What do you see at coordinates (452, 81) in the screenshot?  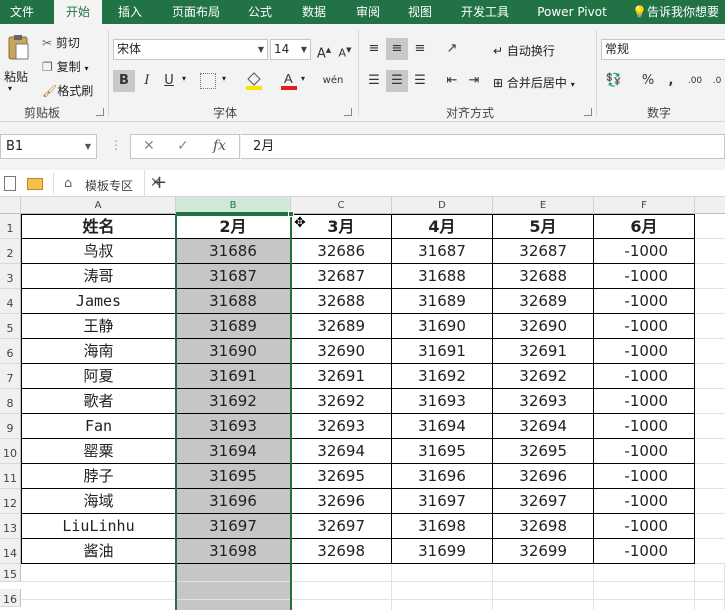 I see `decrease-indent-icon: ⇤` at bounding box center [452, 81].